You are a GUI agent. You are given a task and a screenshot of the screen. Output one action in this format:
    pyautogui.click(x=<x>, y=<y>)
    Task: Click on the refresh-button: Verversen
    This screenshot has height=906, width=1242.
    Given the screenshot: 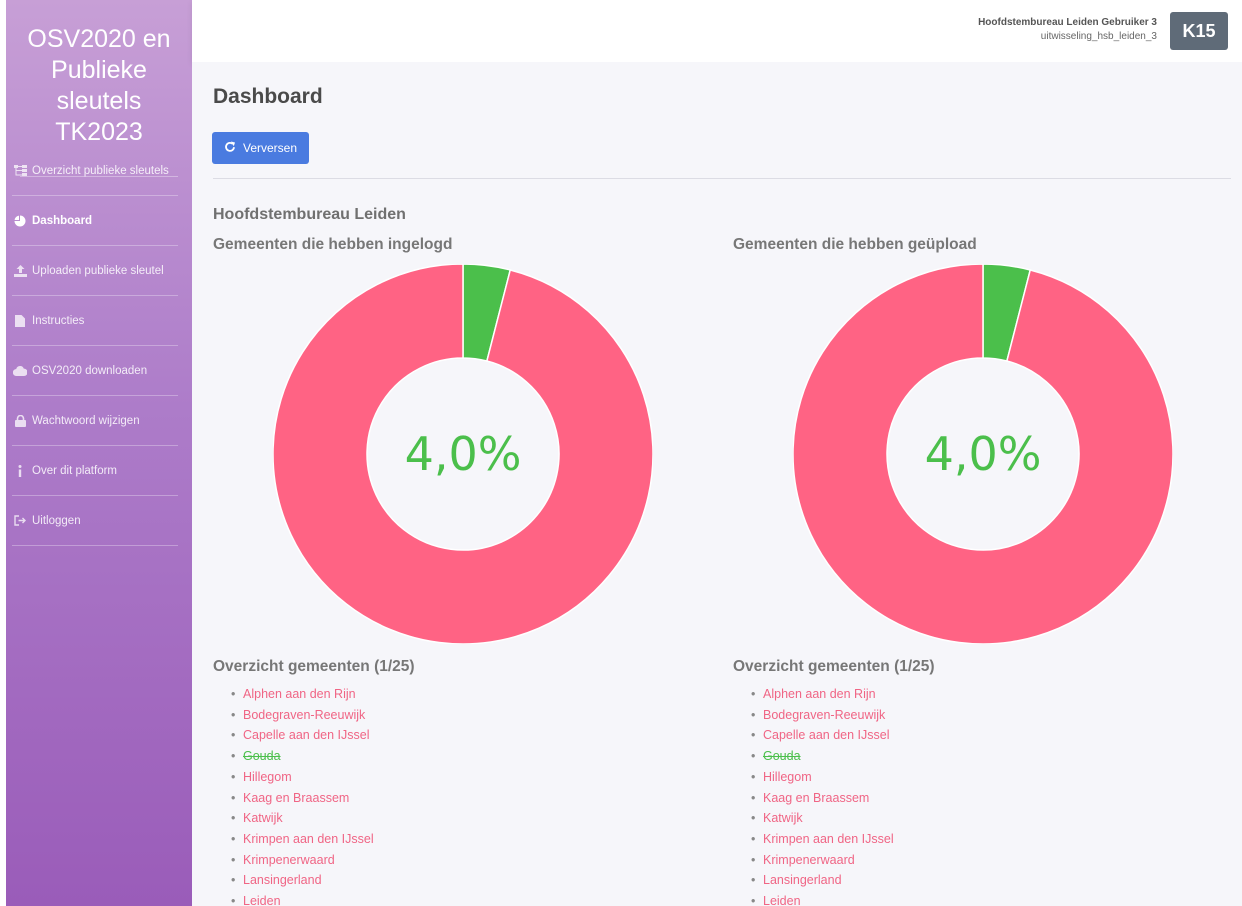 What is the action you would take?
    pyautogui.click(x=261, y=148)
    